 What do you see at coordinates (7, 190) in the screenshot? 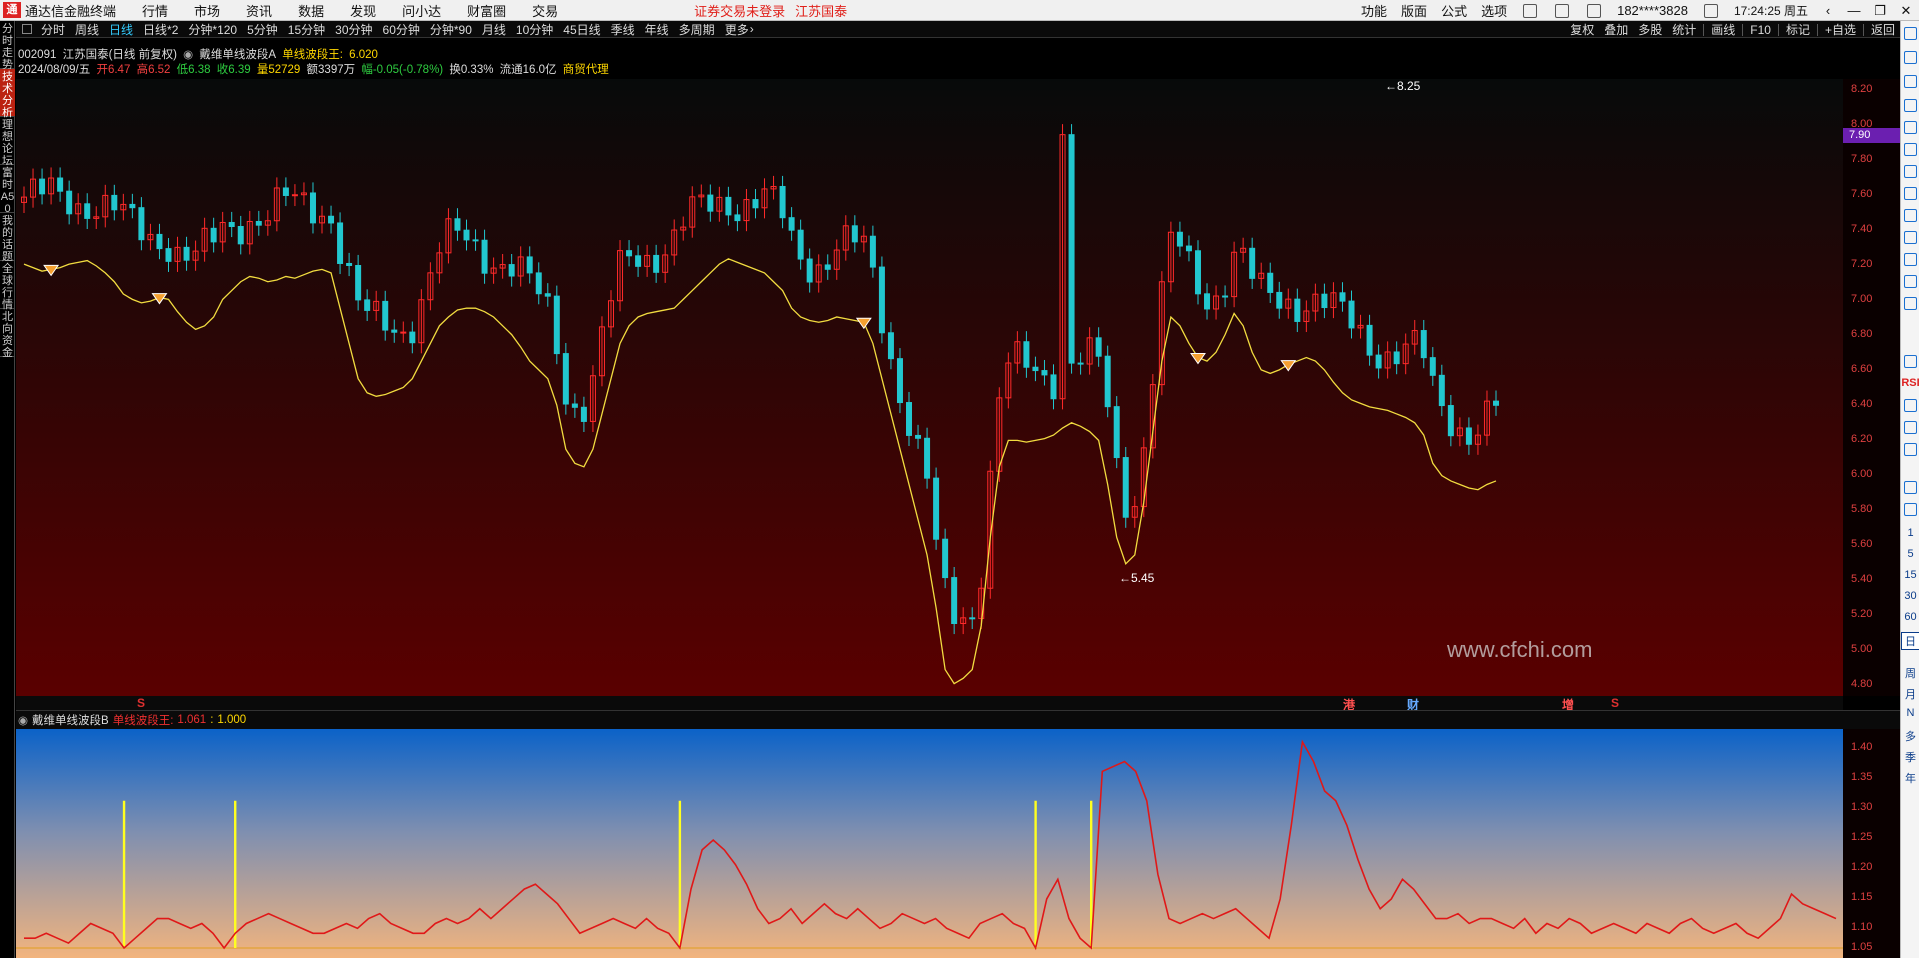
I see `tab-a50: 富时A50` at bounding box center [7, 190].